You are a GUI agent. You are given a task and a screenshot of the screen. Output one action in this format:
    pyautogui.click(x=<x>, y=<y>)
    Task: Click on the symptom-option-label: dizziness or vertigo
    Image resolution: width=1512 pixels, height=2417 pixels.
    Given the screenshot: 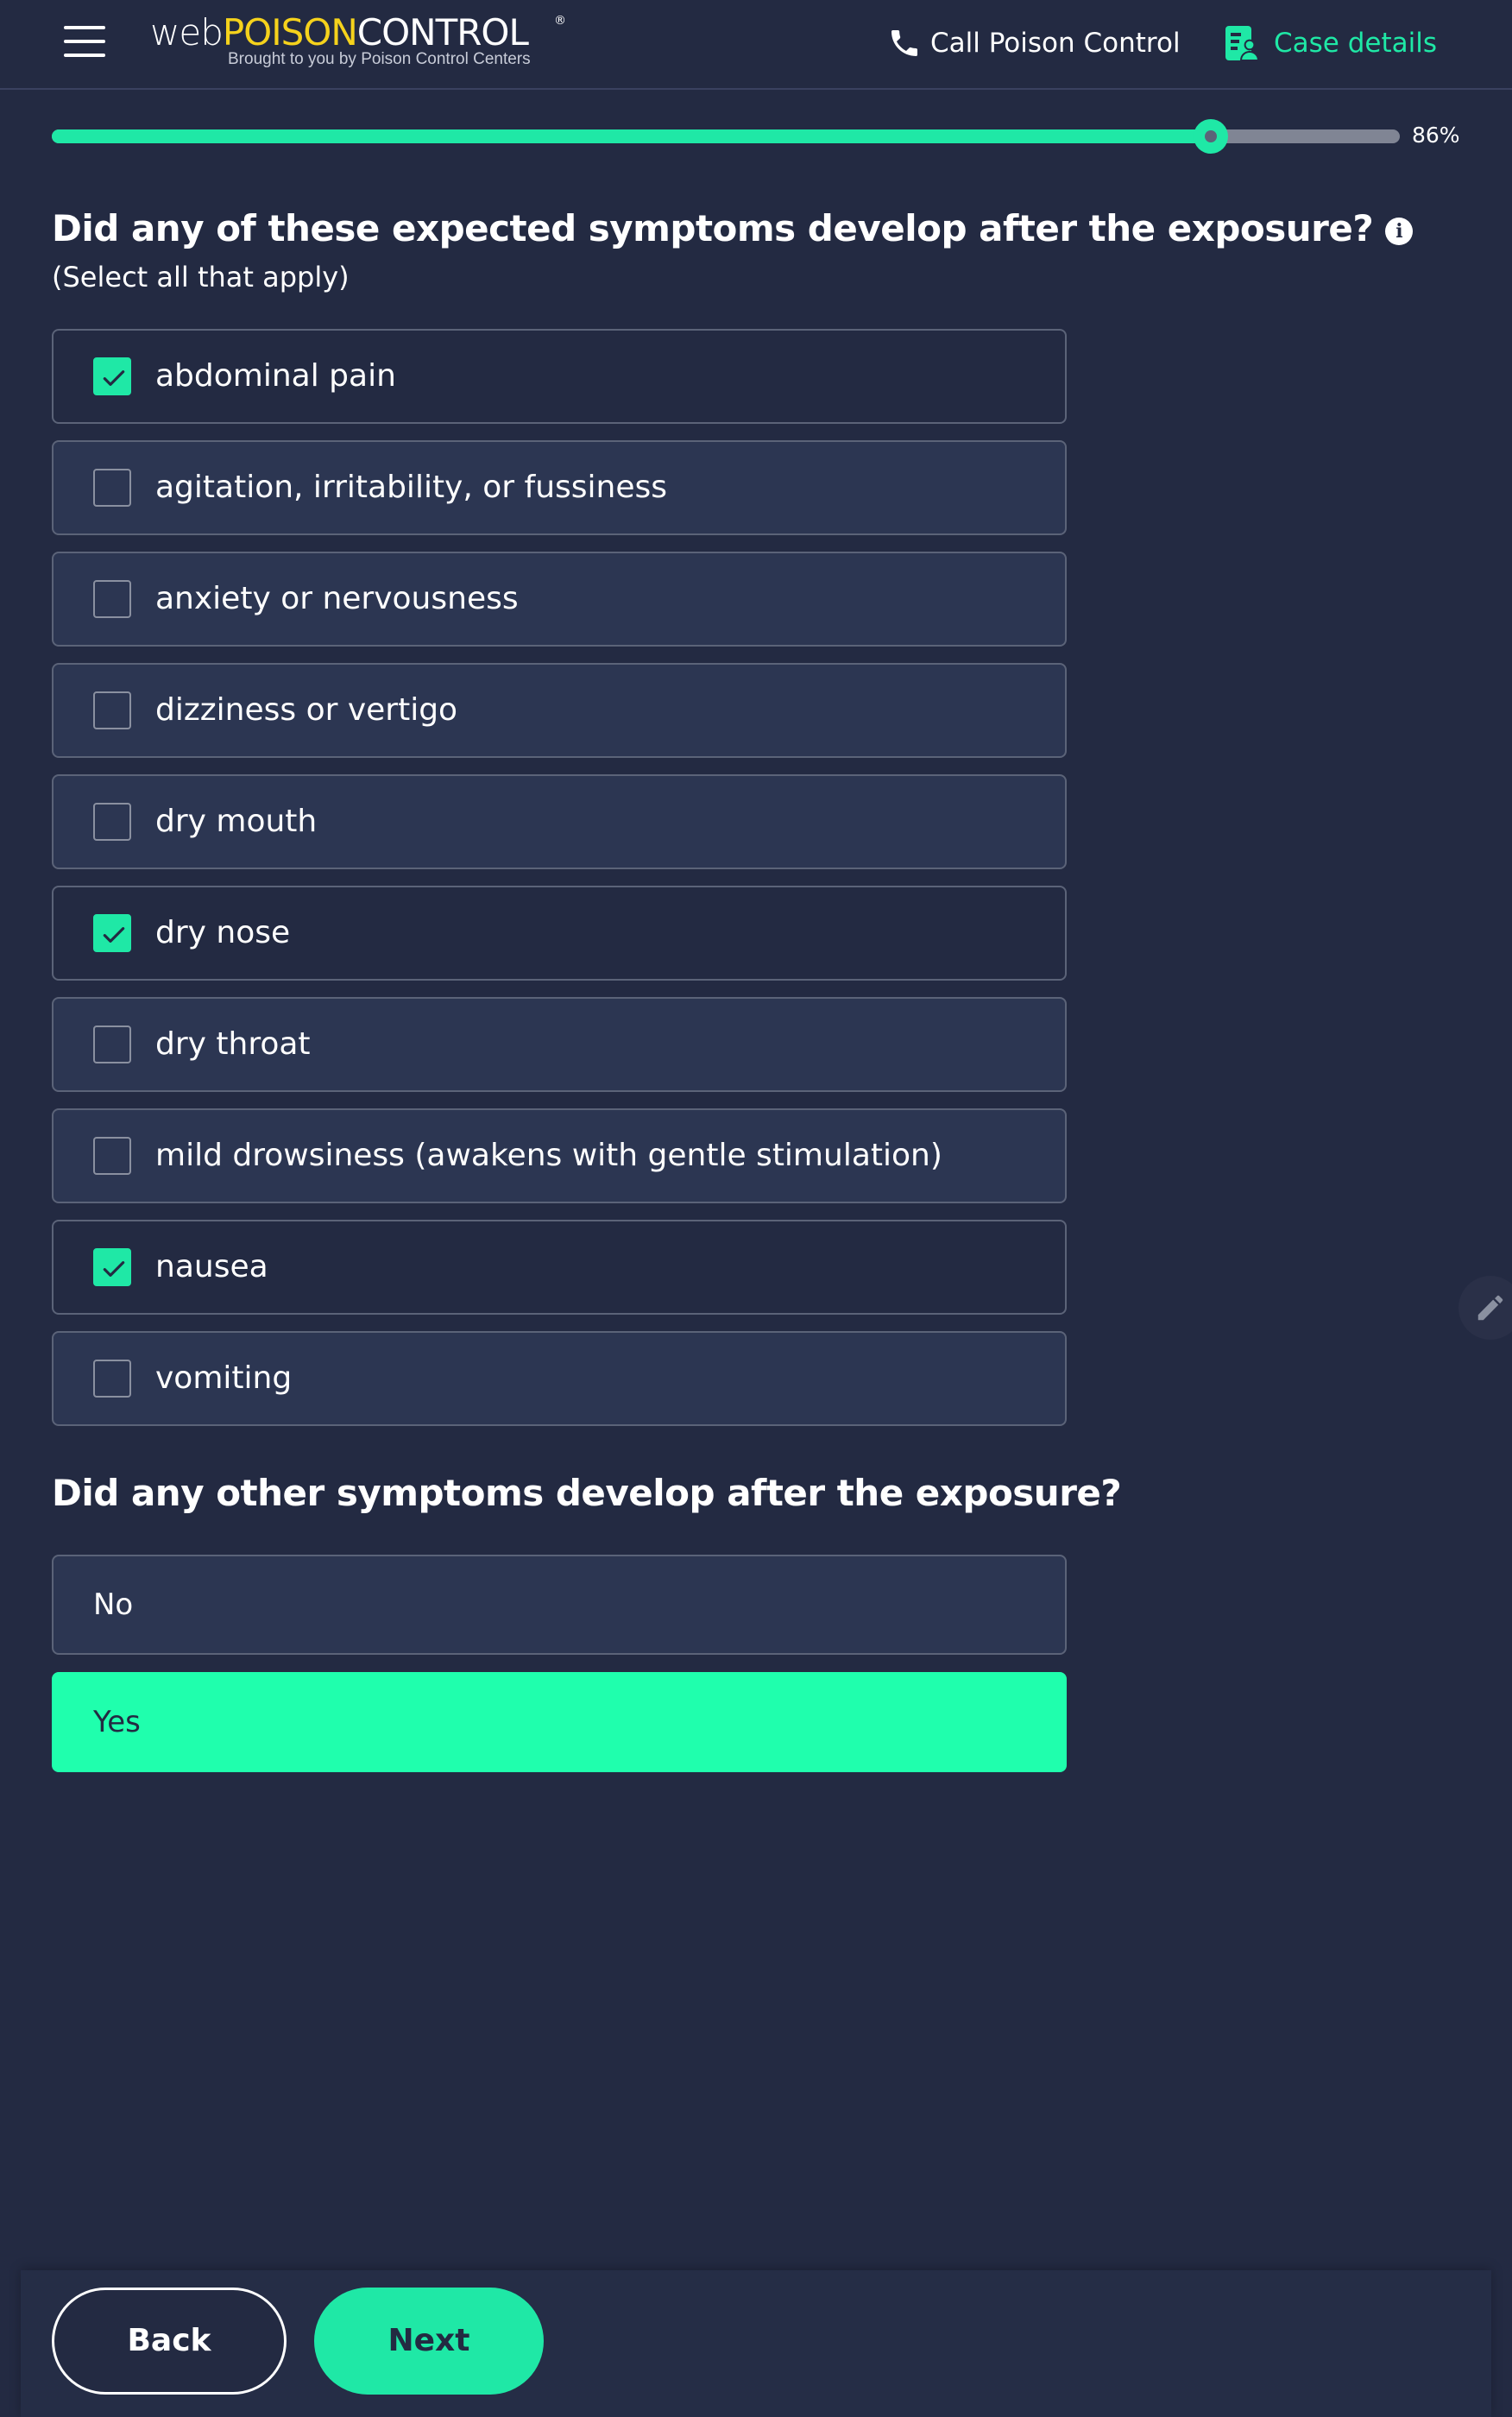 What is the action you would take?
    pyautogui.click(x=306, y=710)
    